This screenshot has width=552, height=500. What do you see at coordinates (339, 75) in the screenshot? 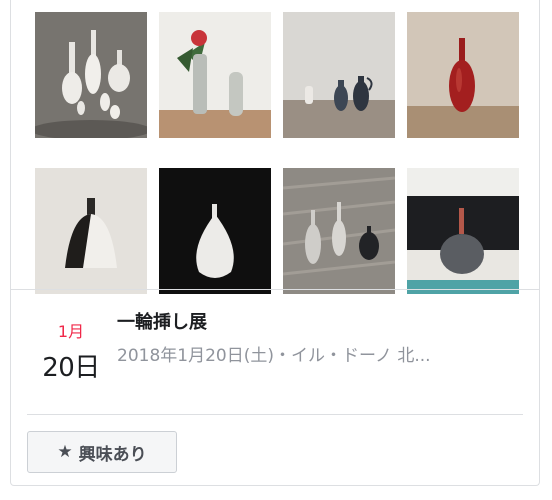
I see `photo-small-dark-jugs` at bounding box center [339, 75].